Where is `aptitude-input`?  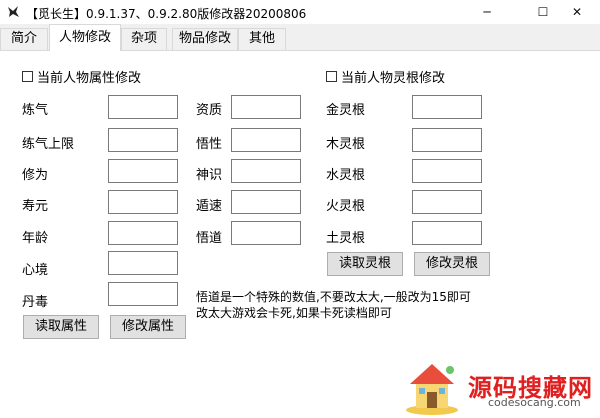
aptitude-input is located at coordinates (266, 107).